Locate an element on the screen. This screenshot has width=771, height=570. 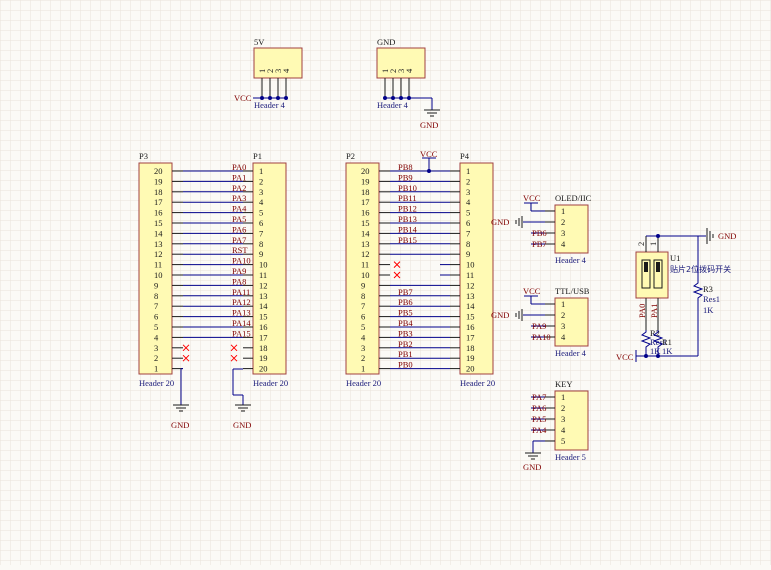
header-gnd-comment: Header 4 is located at coordinates (393, 105).